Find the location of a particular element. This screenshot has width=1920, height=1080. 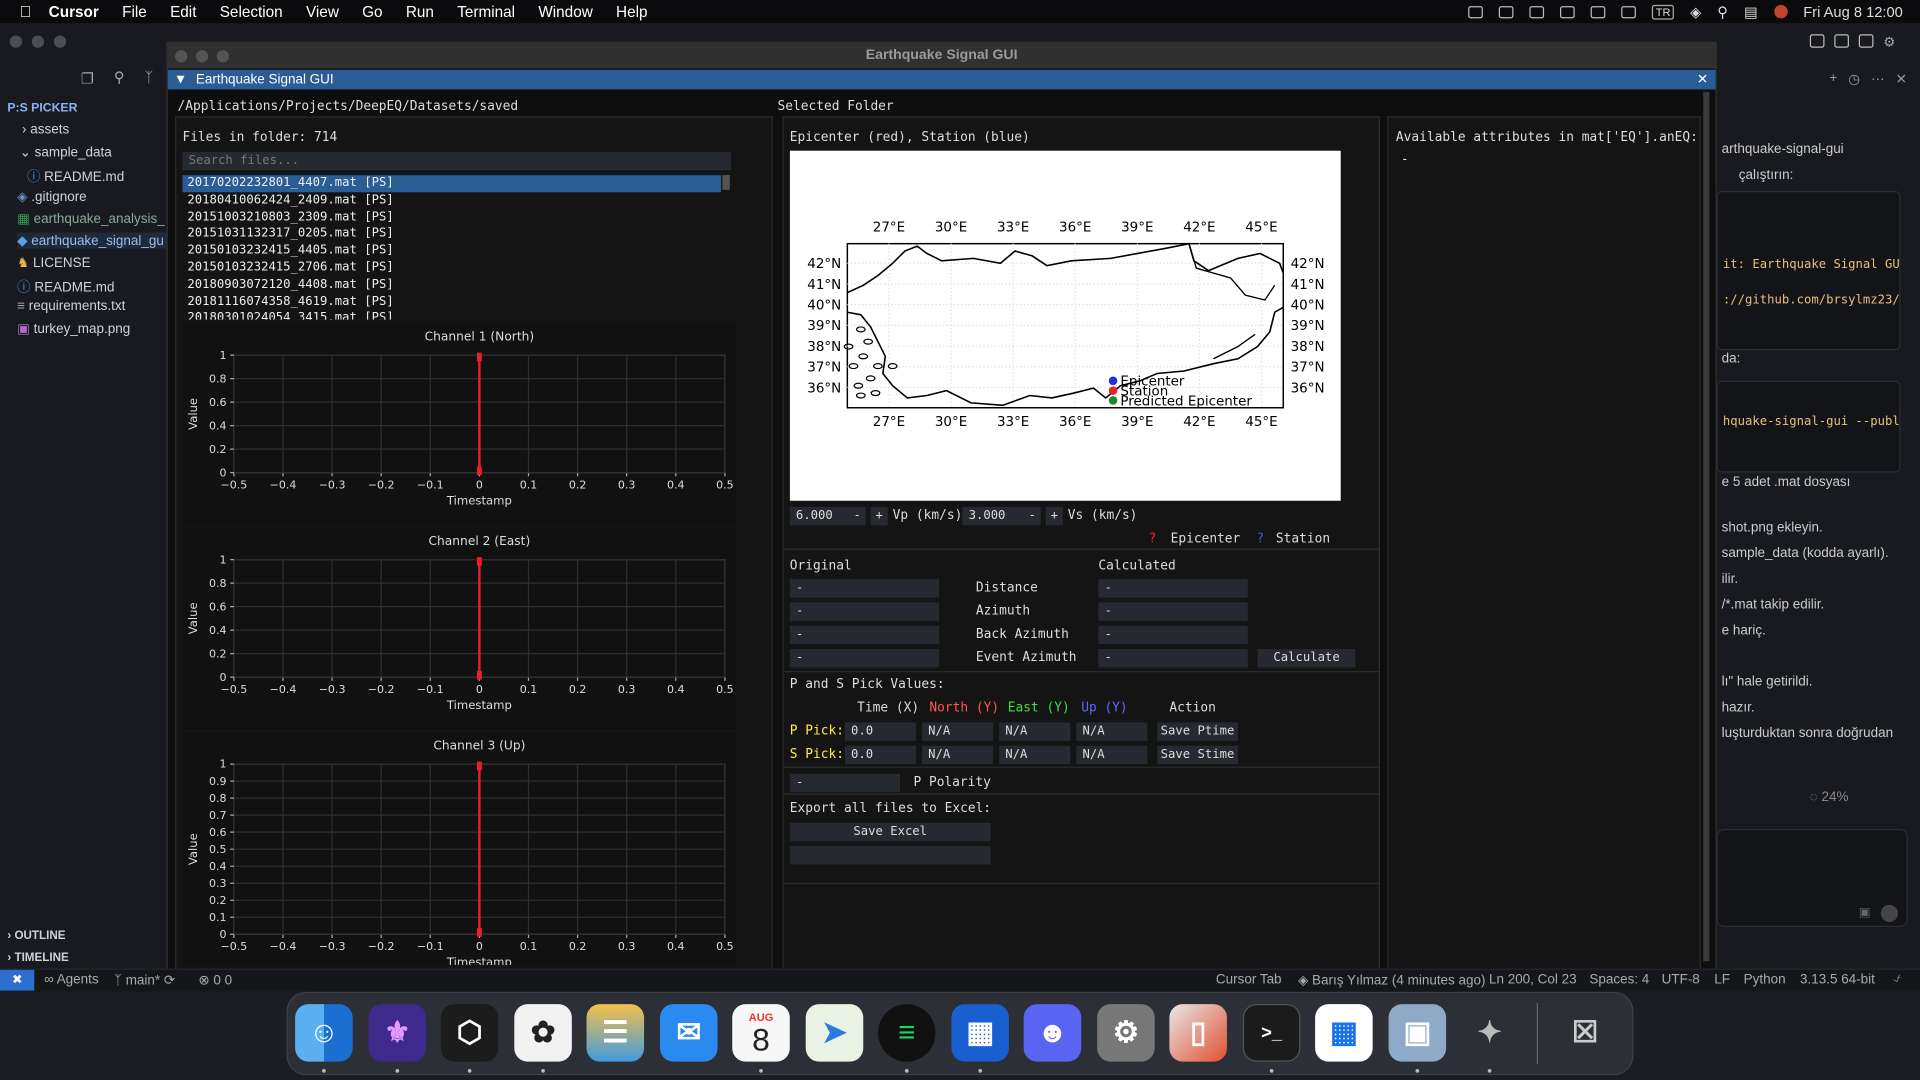

calculate-button: Calculate is located at coordinates (1306, 658).